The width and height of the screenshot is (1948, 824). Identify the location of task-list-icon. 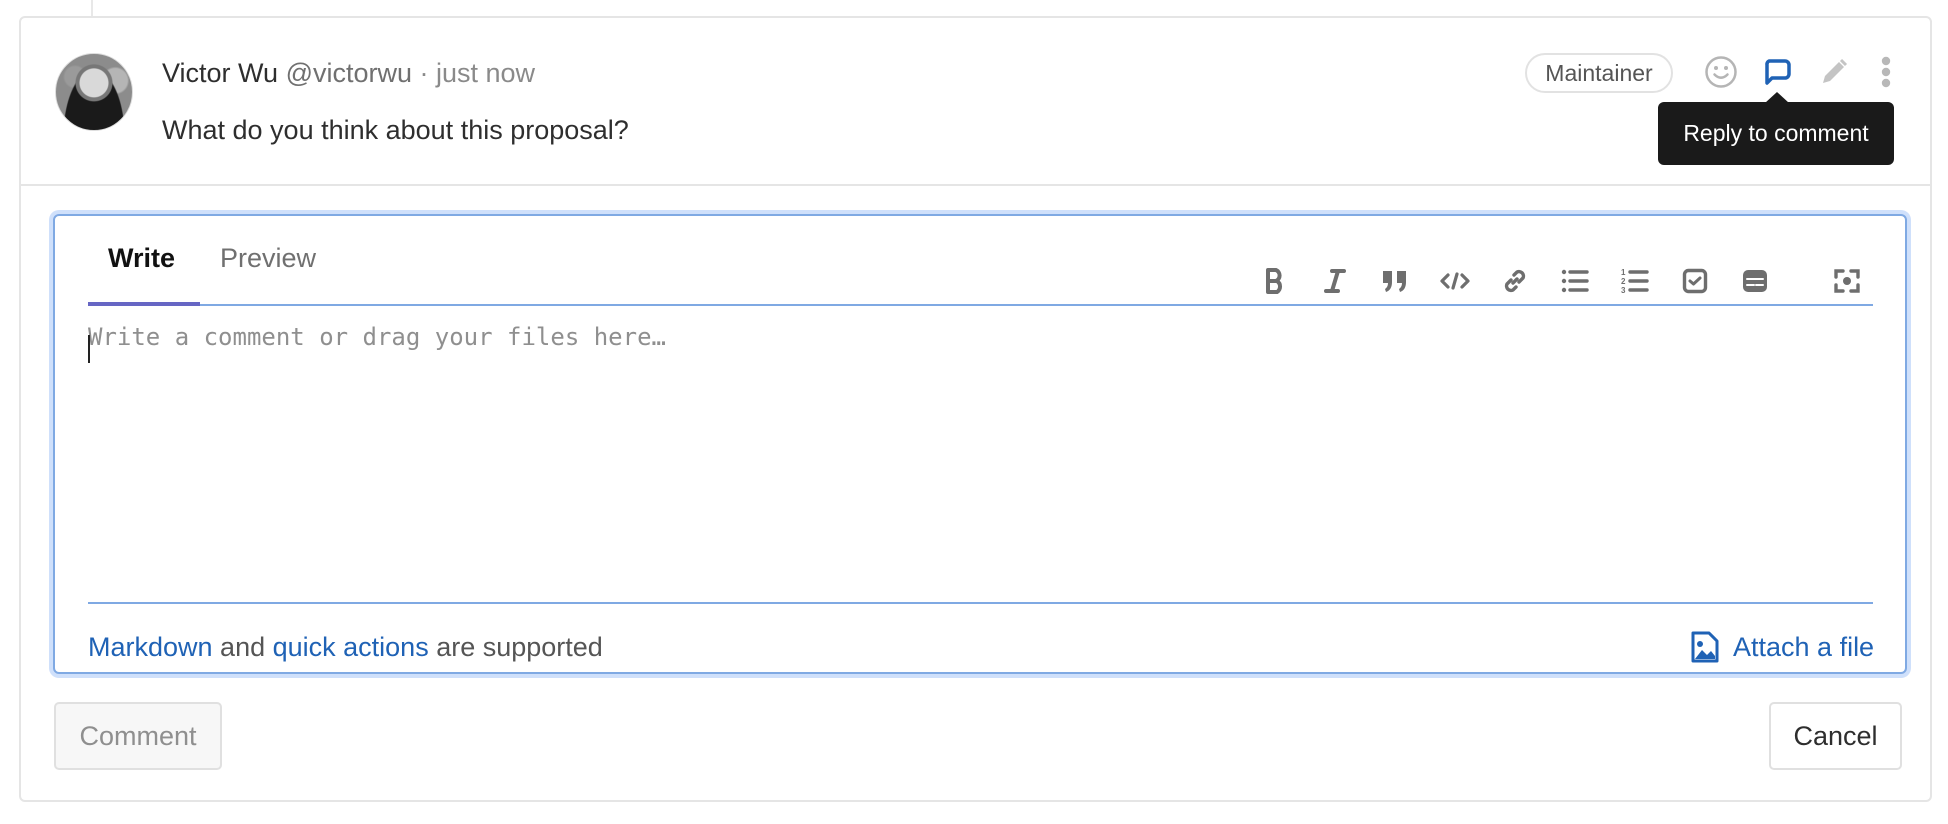
(1695, 281).